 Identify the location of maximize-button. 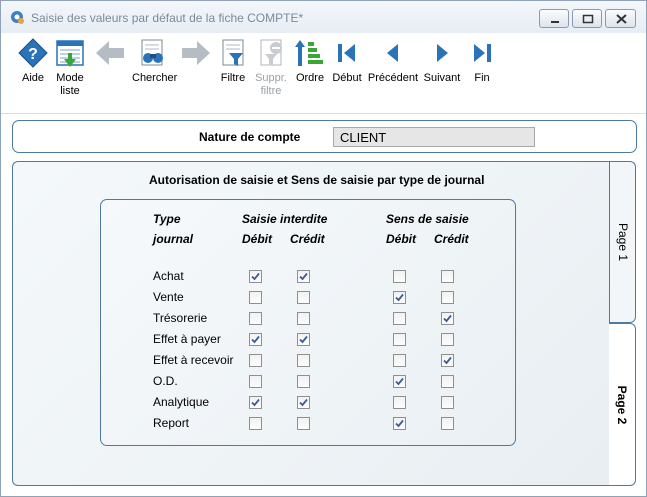
(587, 18).